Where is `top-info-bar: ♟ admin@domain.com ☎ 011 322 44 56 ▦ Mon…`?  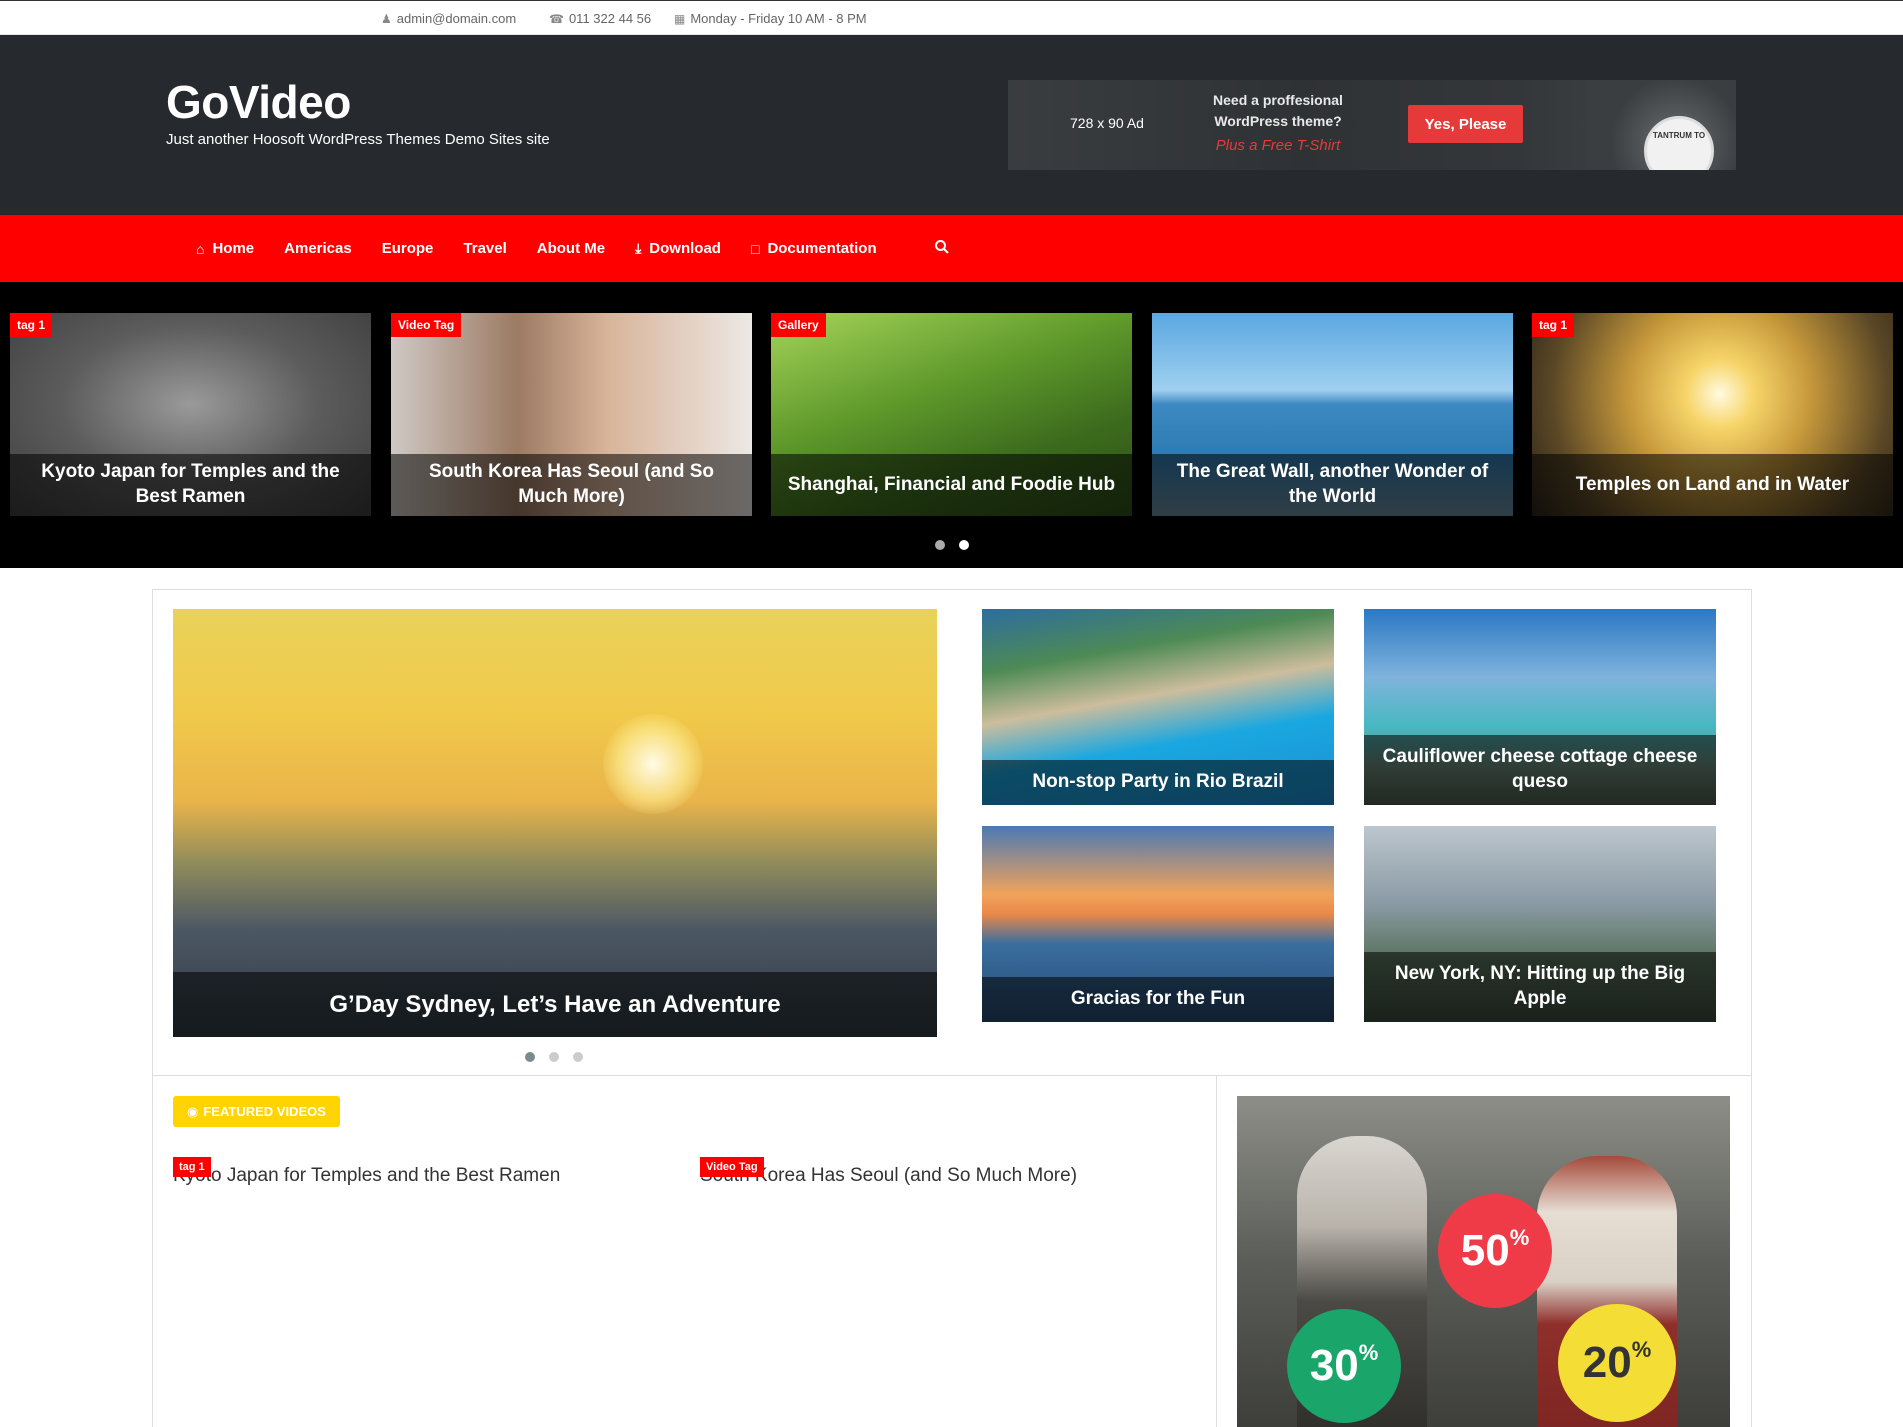
top-info-bar: ♟ admin@domain.com ☎ 011 322 44 56 ▦ Mon… is located at coordinates (951, 17).